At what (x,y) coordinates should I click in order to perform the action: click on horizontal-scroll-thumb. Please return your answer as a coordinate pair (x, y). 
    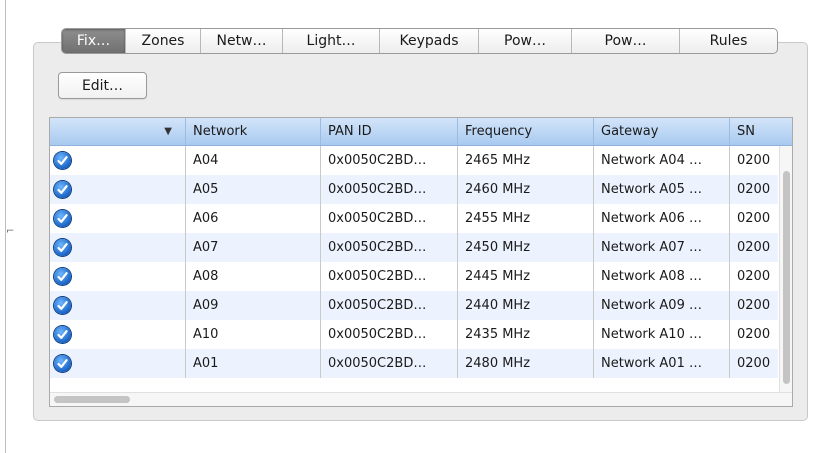
    Looking at the image, I should click on (92, 399).